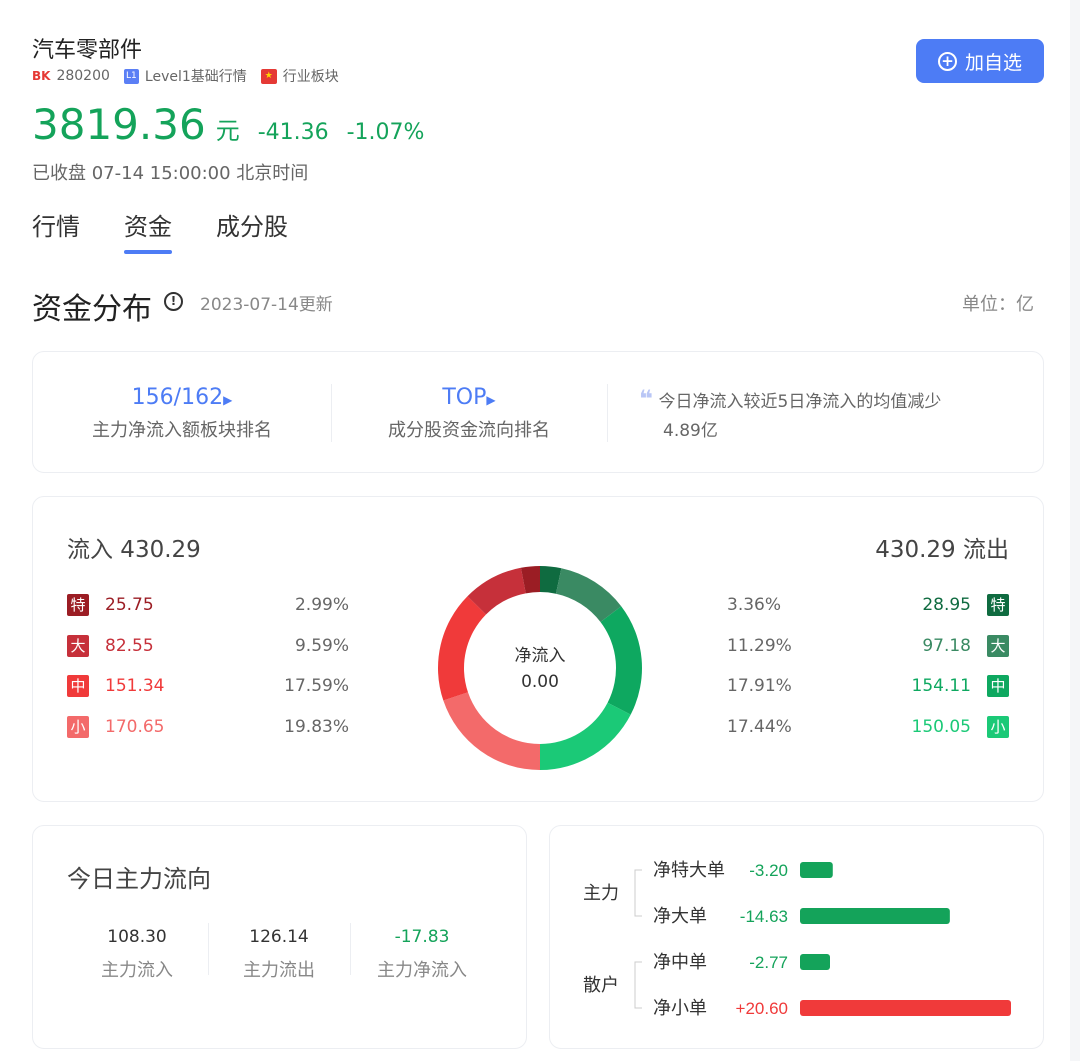 Image resolution: width=1080 pixels, height=1061 pixels. I want to click on bk-tag: BK, so click(41, 76).